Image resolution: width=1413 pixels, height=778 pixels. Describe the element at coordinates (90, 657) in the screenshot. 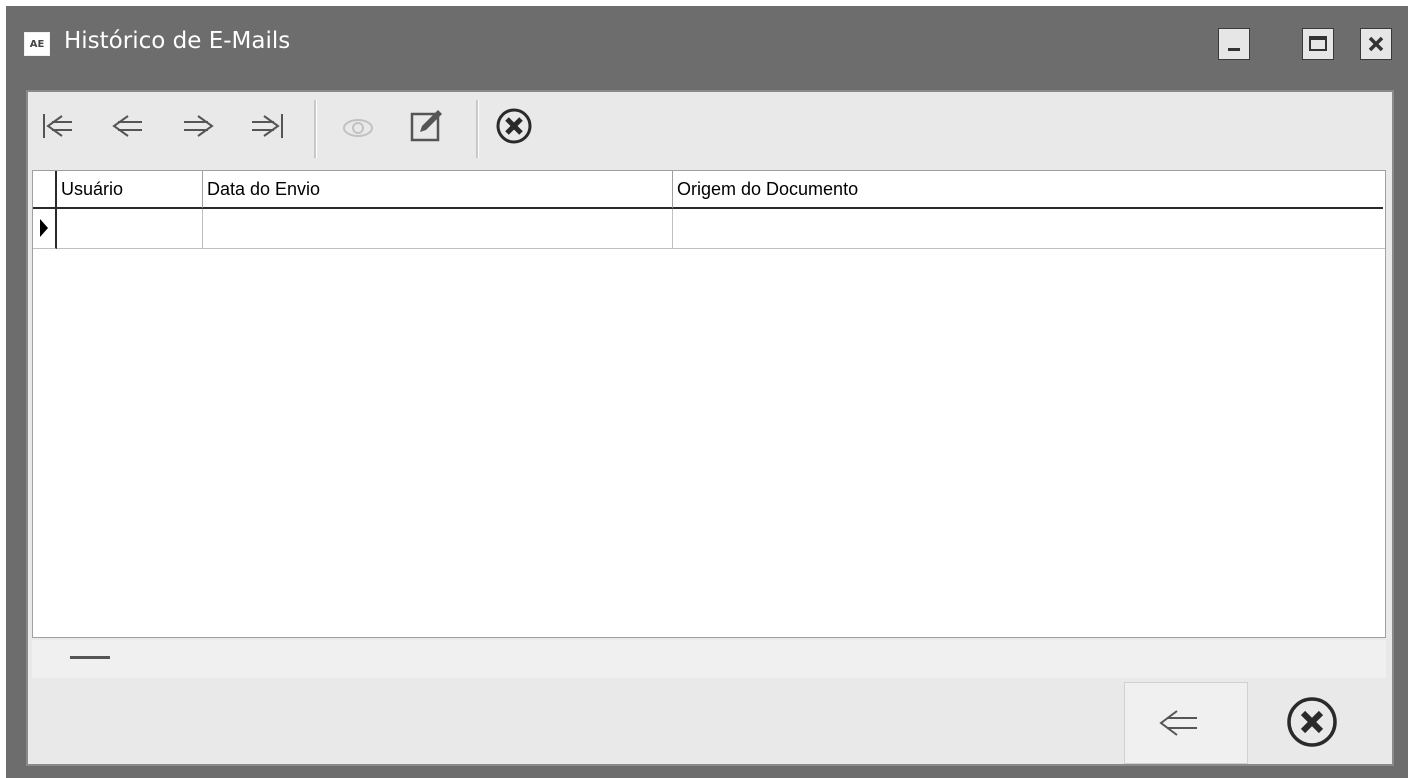

I see `minus-icon` at that location.